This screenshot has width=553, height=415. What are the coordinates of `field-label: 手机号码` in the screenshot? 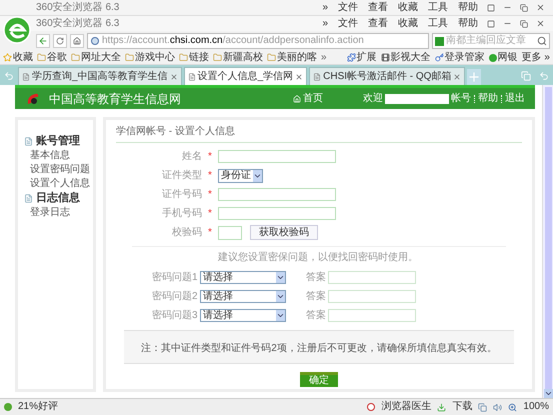 It's located at (181, 213).